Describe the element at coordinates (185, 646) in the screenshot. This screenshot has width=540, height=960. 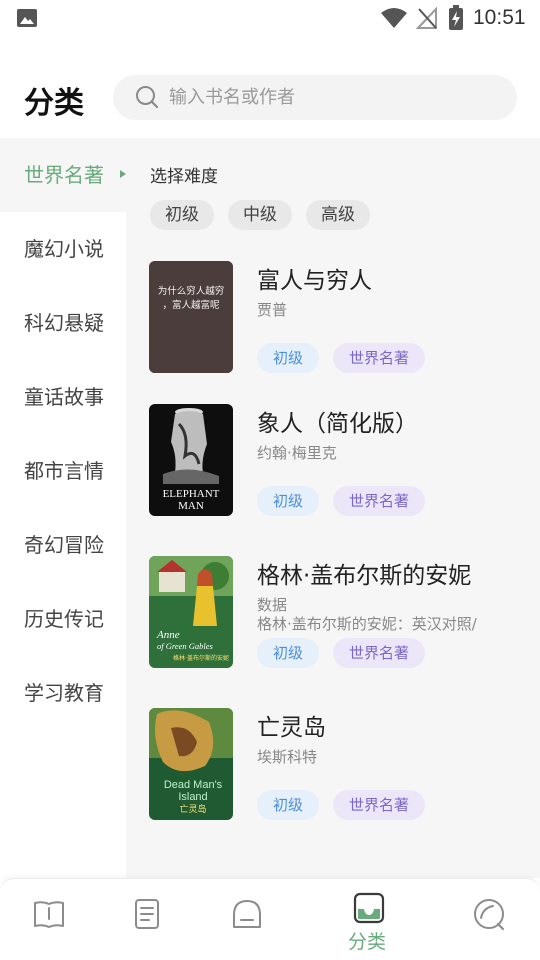
I see `cover-text: of Green Gables` at that location.